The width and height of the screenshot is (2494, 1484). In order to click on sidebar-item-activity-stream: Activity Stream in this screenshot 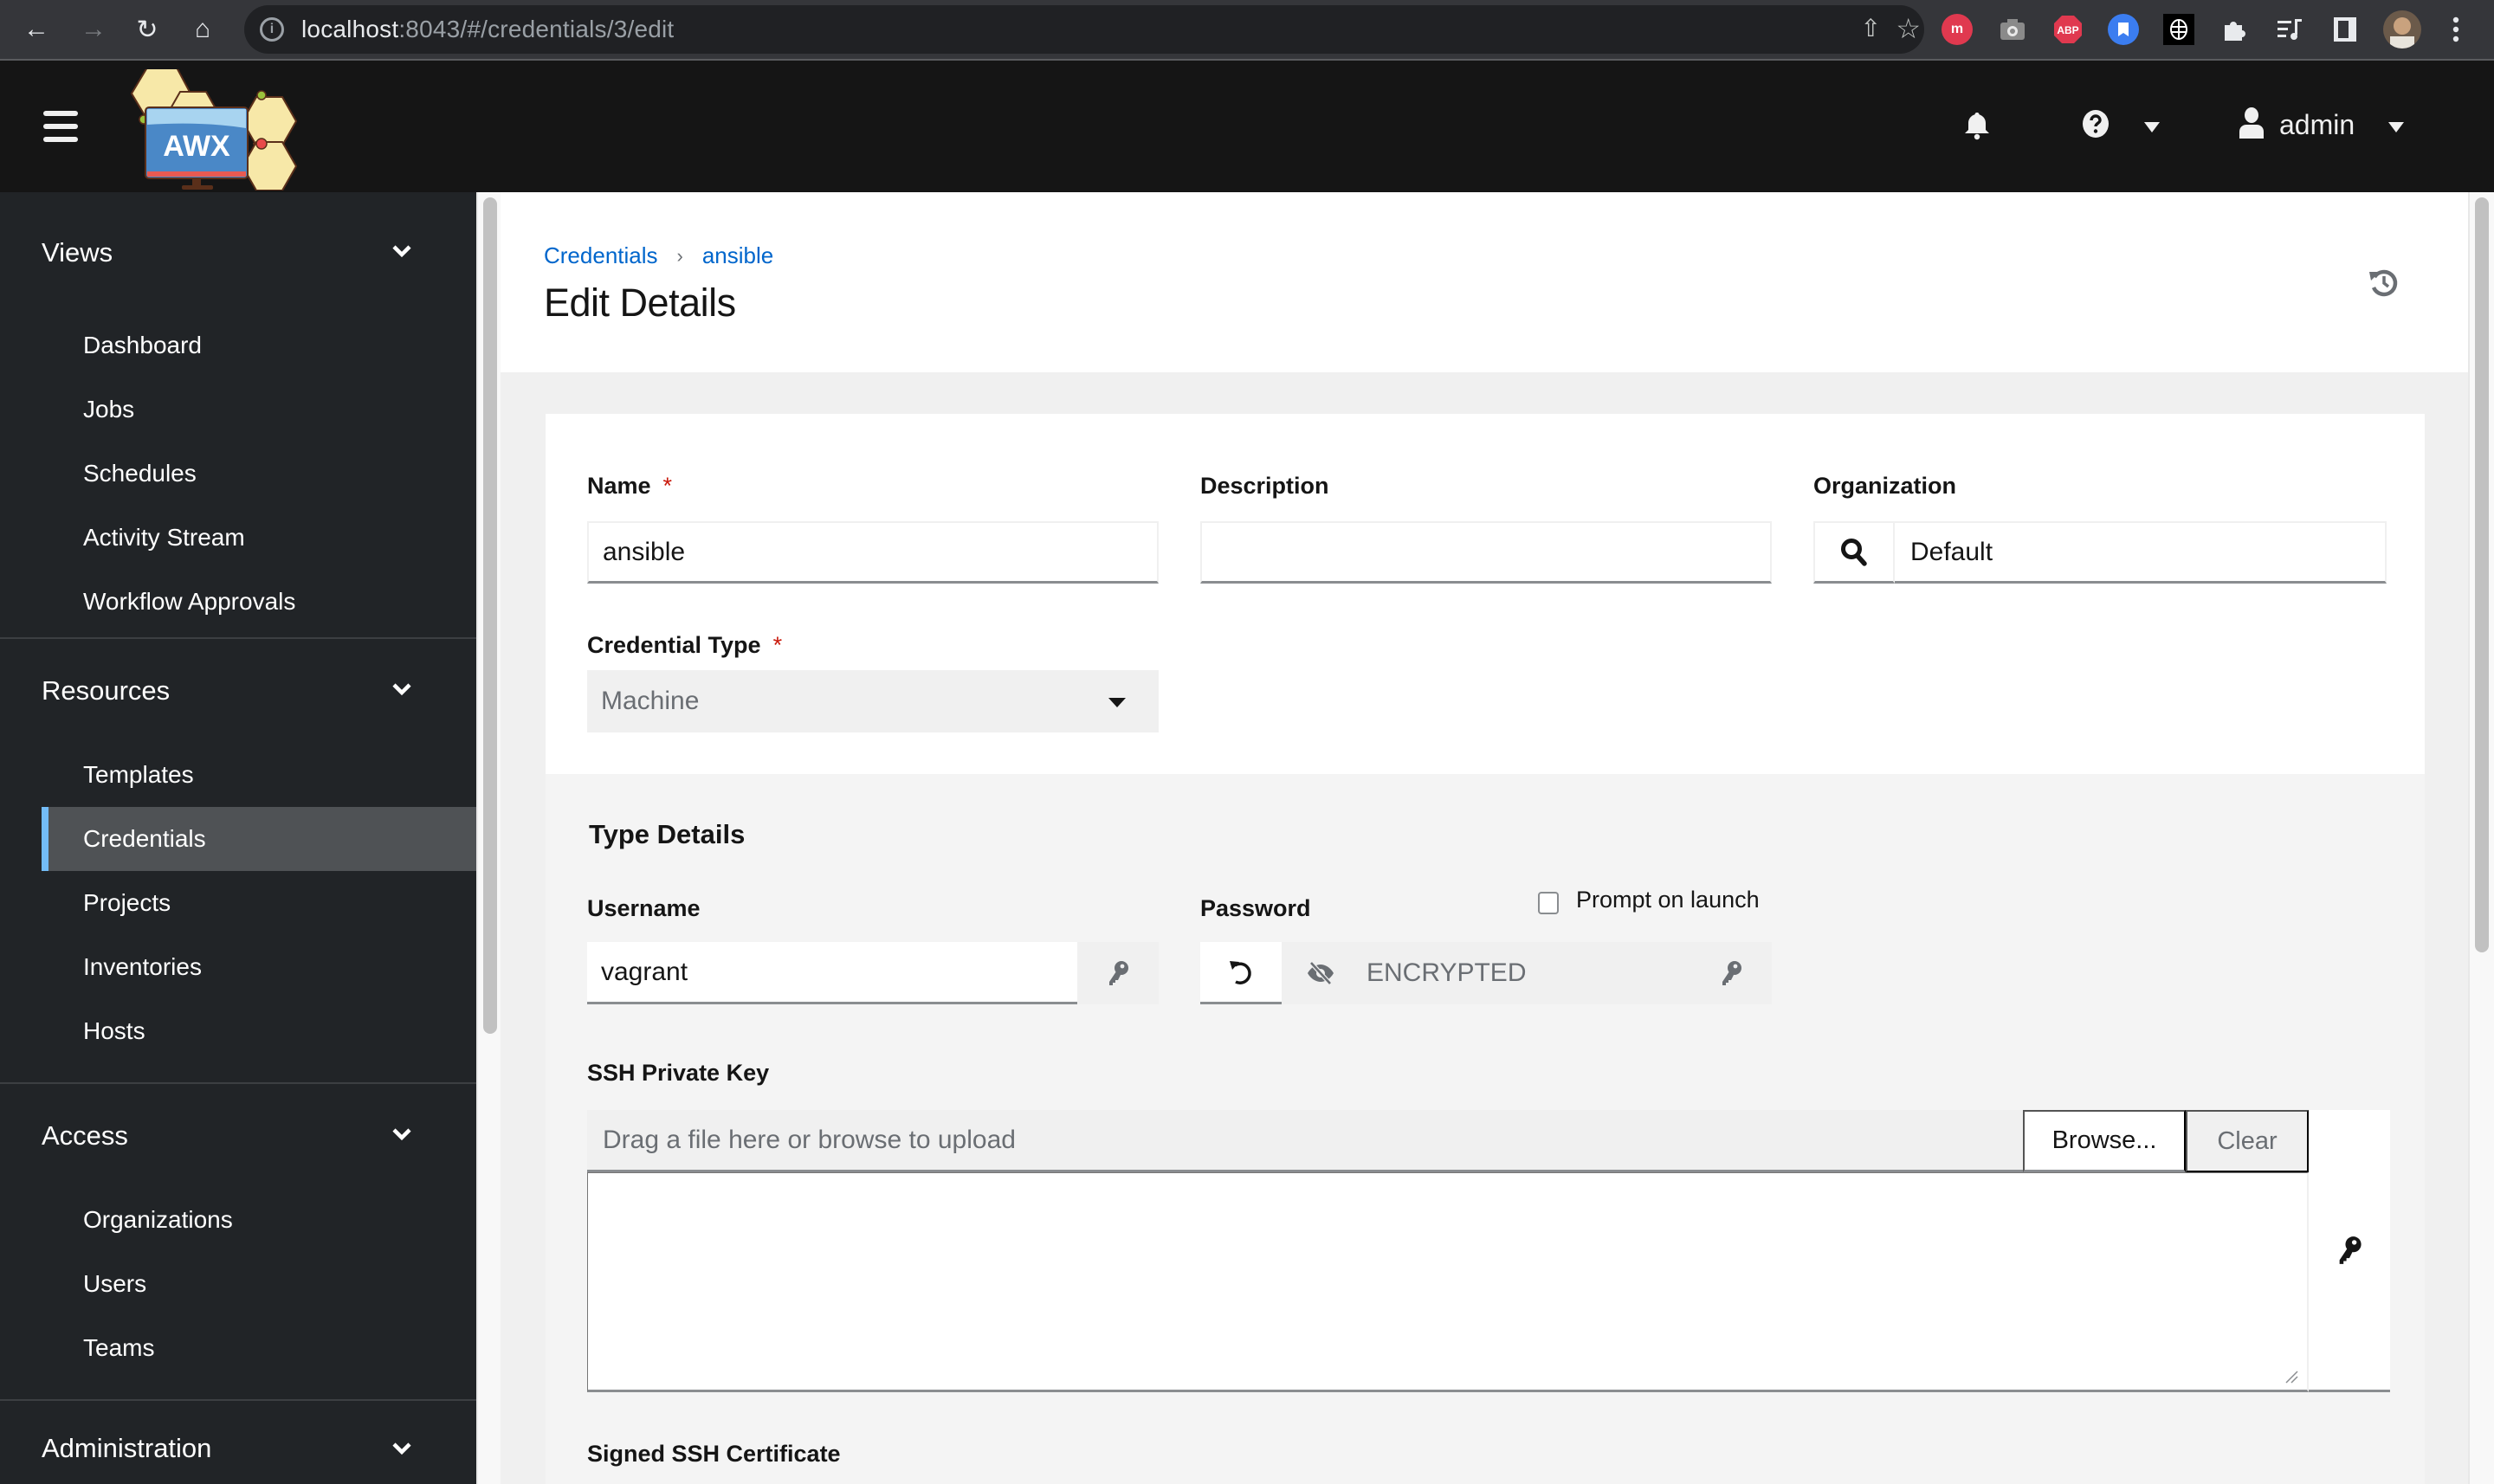, I will do `click(238, 538)`.